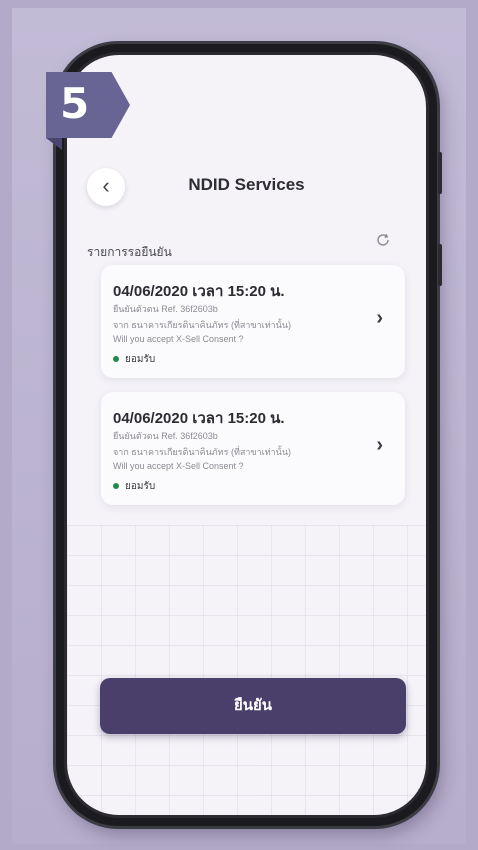 This screenshot has width=478, height=850. What do you see at coordinates (440, 173) in the screenshot?
I see `side-button-top` at bounding box center [440, 173].